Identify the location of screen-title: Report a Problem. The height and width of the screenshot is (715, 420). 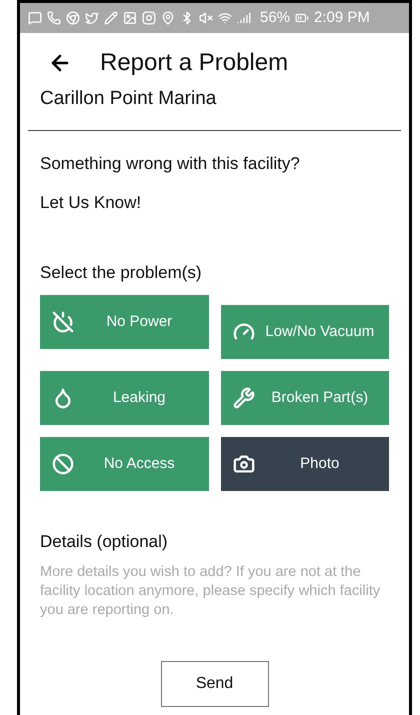
(194, 63).